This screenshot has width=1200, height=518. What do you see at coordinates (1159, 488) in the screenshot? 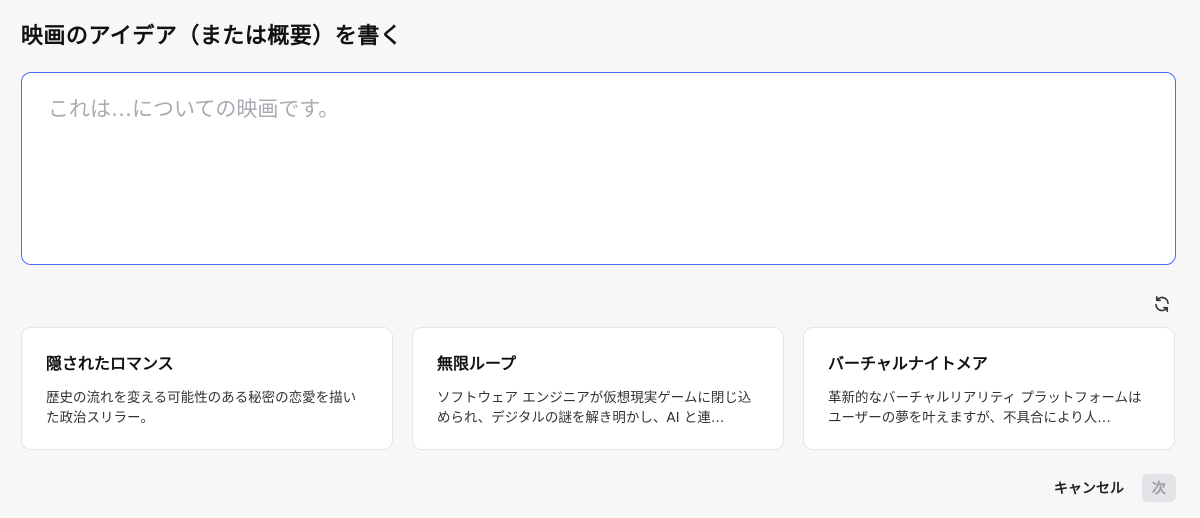
I see `next-button: 次` at bounding box center [1159, 488].